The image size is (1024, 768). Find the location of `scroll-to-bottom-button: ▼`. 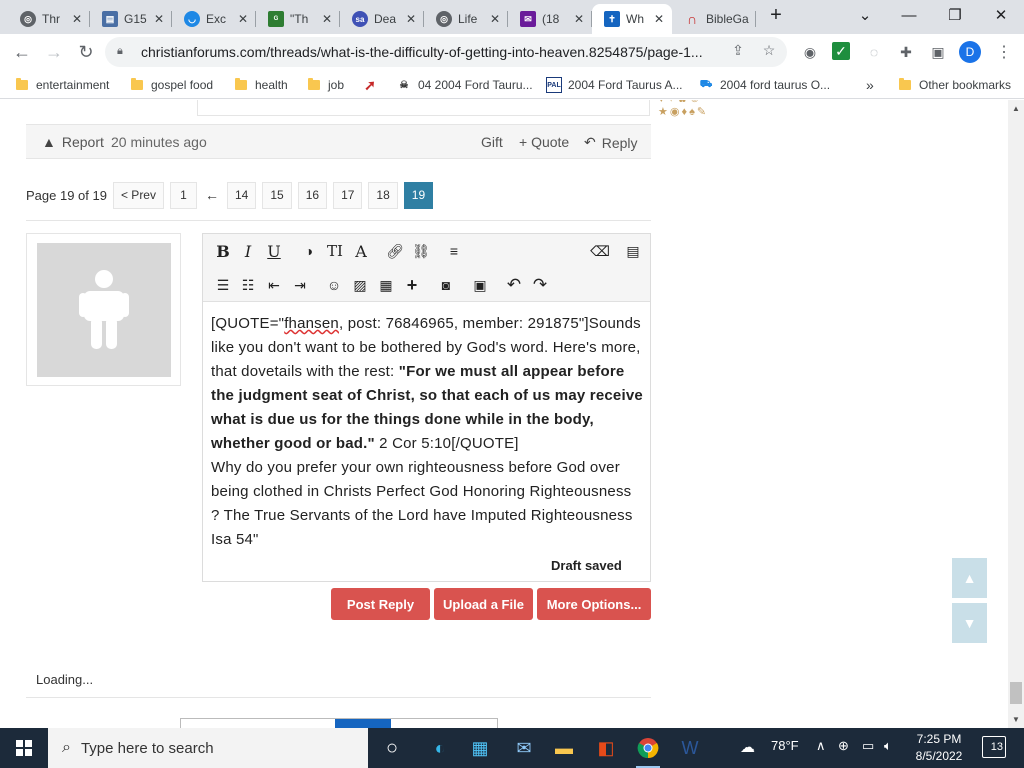

scroll-to-bottom-button: ▼ is located at coordinates (969, 623).